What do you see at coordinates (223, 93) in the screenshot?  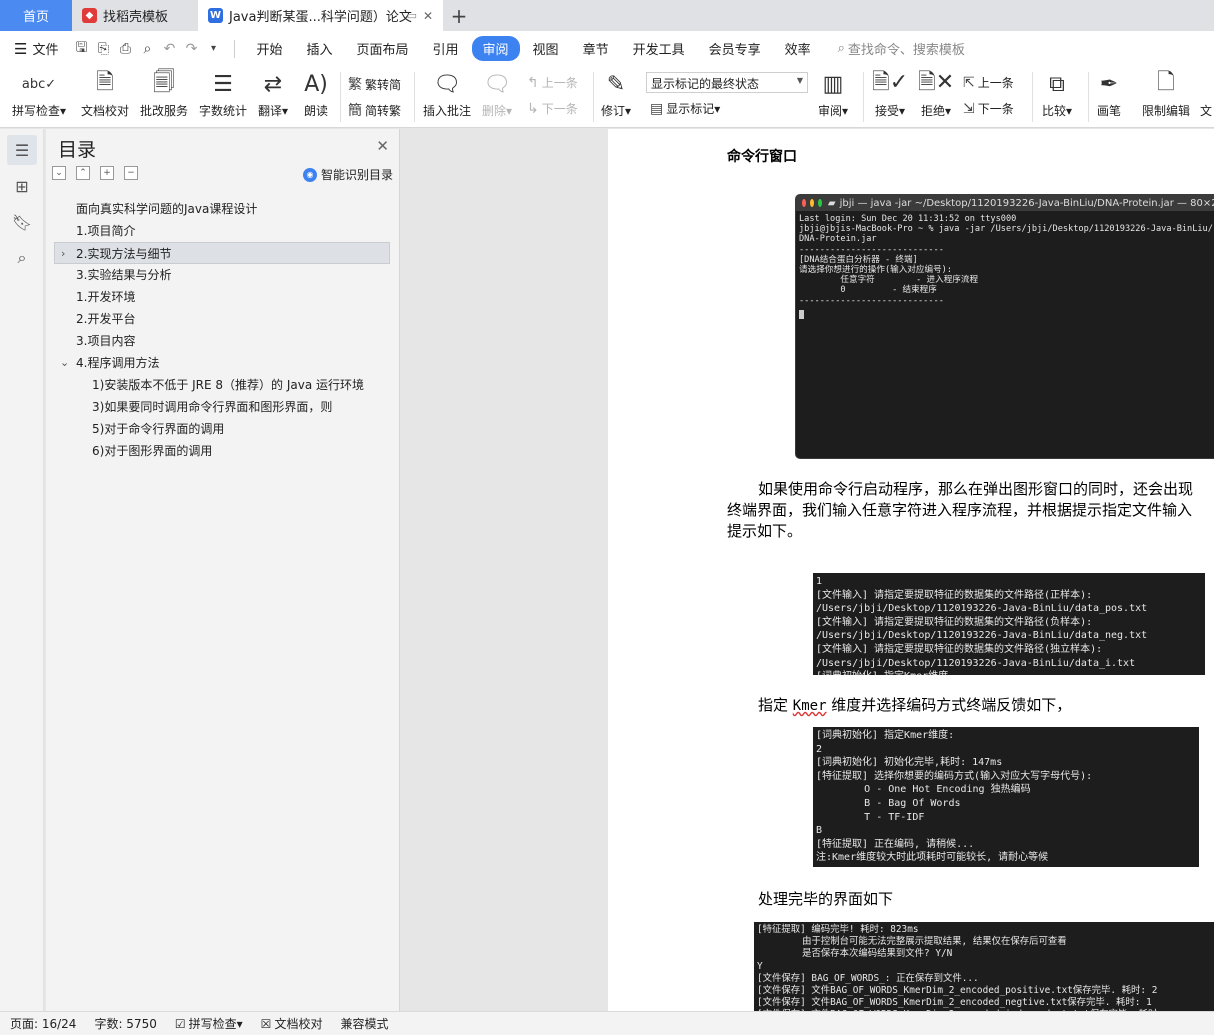 I see `word-count-button: ☰ 字数统计` at bounding box center [223, 93].